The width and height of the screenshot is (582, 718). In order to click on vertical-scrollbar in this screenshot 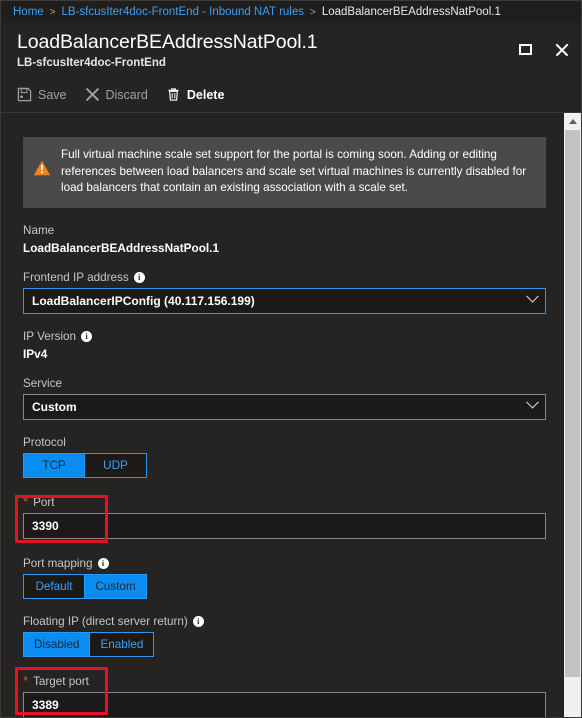, I will do `click(572, 415)`.